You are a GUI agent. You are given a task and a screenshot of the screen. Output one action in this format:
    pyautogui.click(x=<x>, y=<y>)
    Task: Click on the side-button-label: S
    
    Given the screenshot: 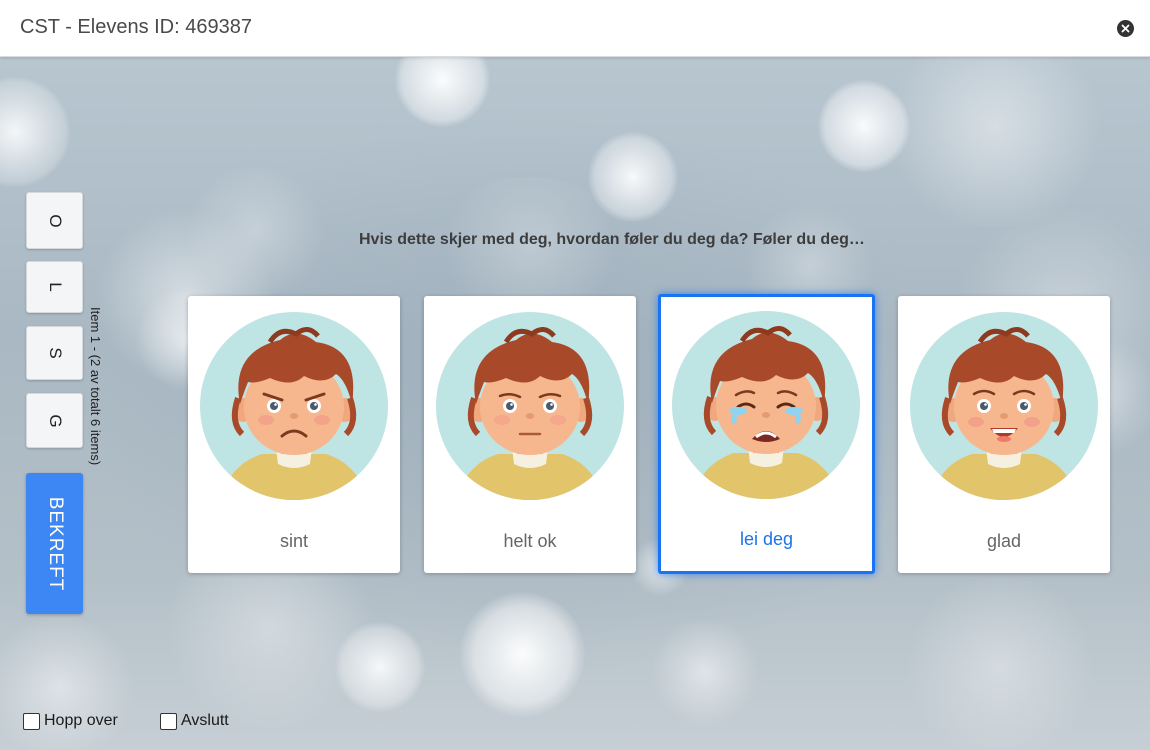 What is the action you would take?
    pyautogui.click(x=55, y=353)
    